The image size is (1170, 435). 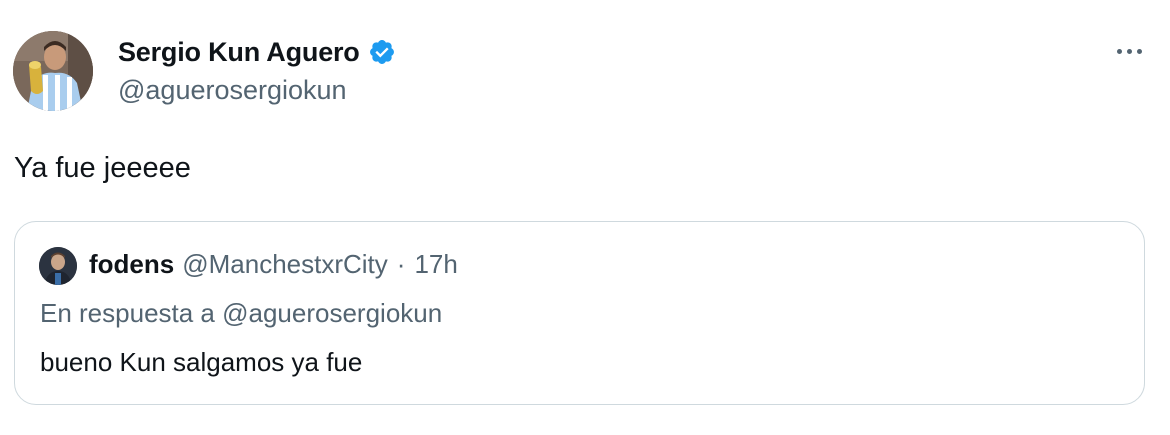 What do you see at coordinates (102, 168) in the screenshot?
I see `tweet-text: Ya fue jeeeee` at bounding box center [102, 168].